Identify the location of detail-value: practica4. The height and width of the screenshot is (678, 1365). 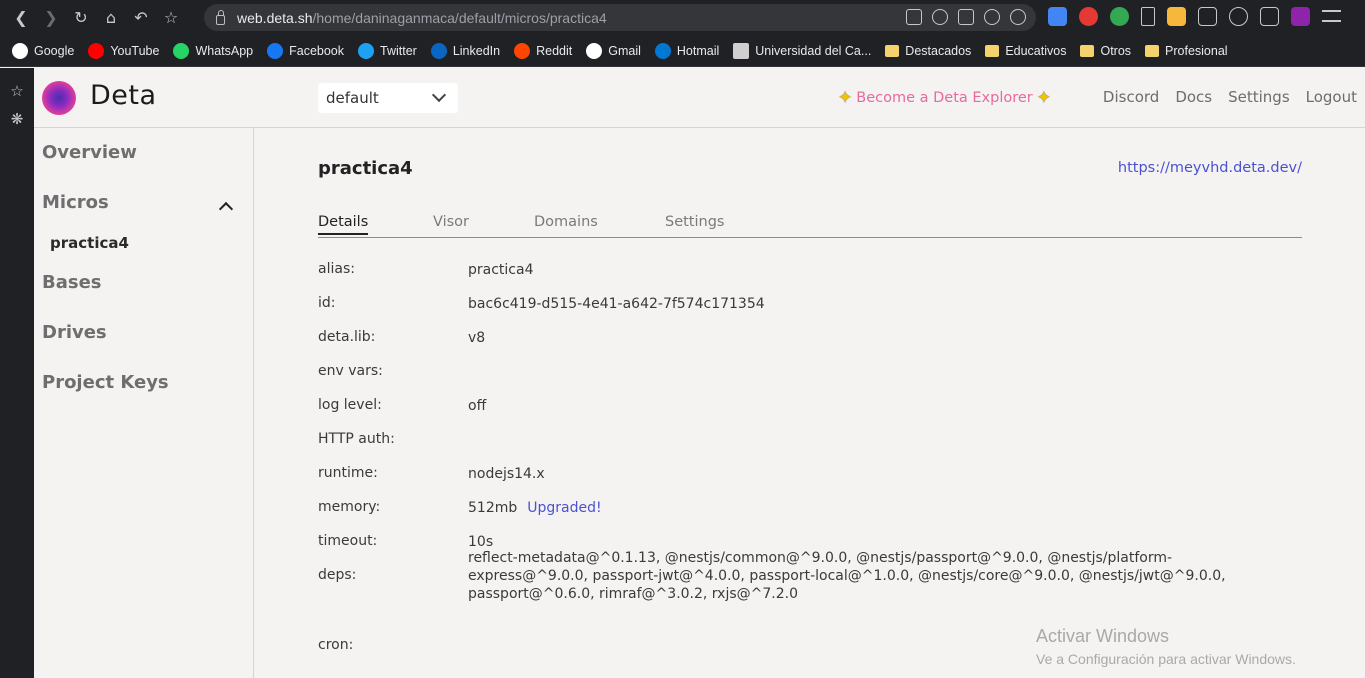
(501, 270).